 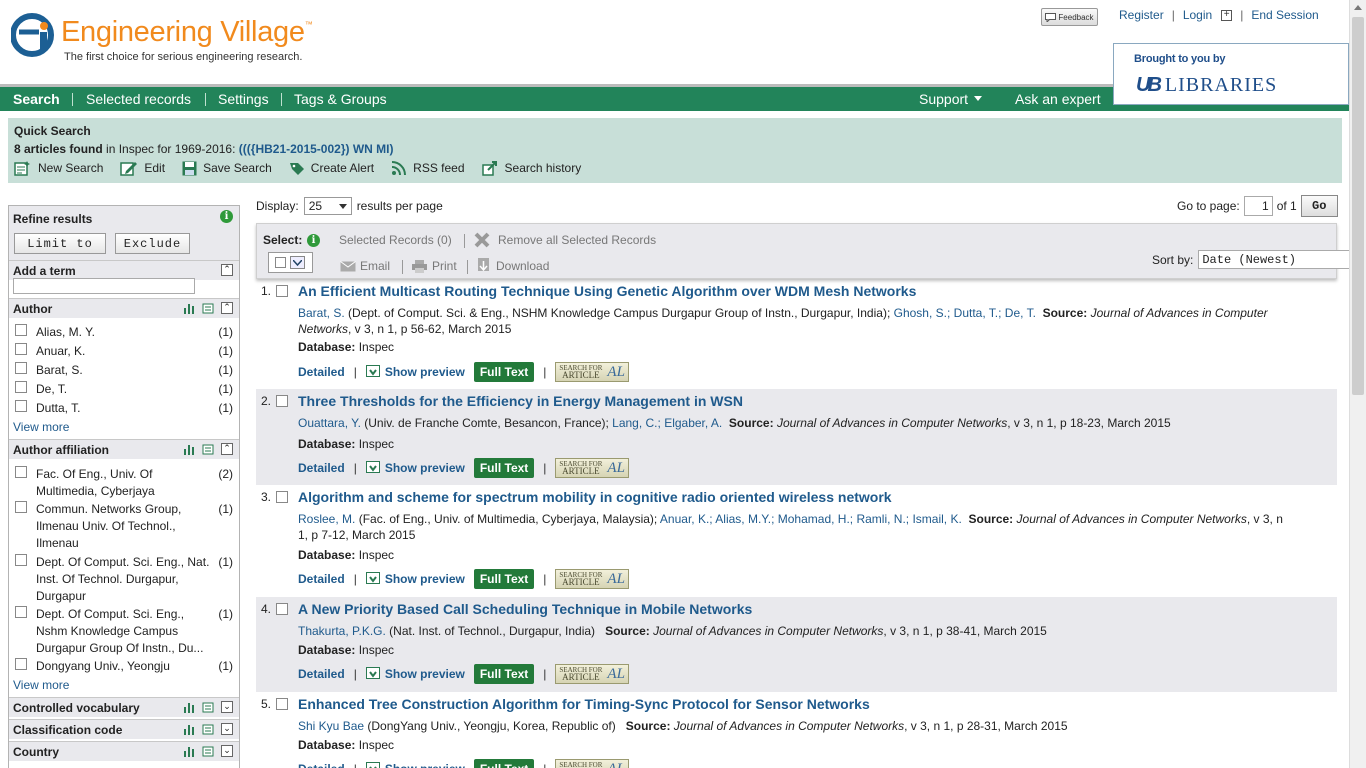 I want to click on author-view-more-link: View more, so click(x=41, y=427).